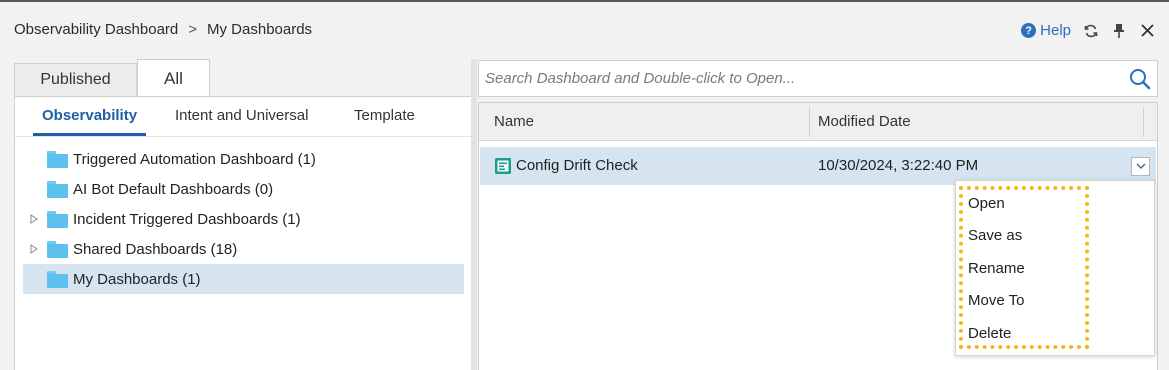 Image resolution: width=1169 pixels, height=370 pixels. What do you see at coordinates (864, 121) in the screenshot?
I see `column-header-modified-date: Modified Date` at bounding box center [864, 121].